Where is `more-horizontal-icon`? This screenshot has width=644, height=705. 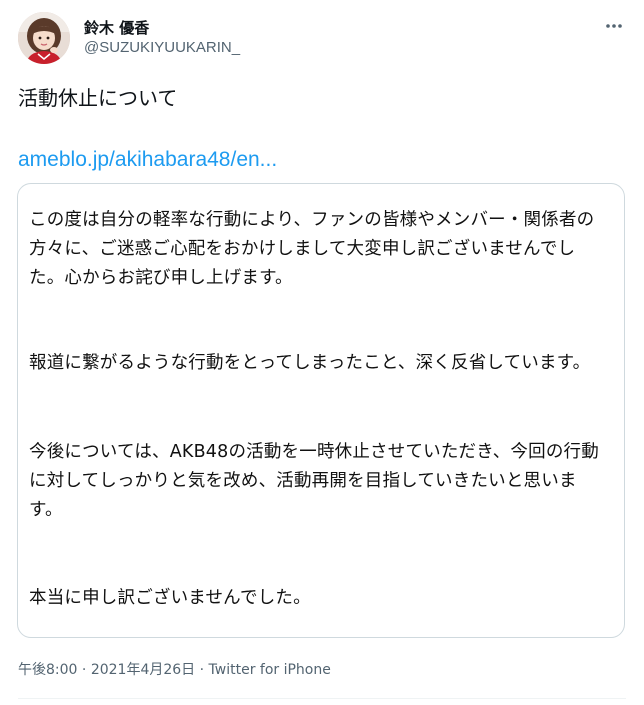
more-horizontal-icon is located at coordinates (614, 26).